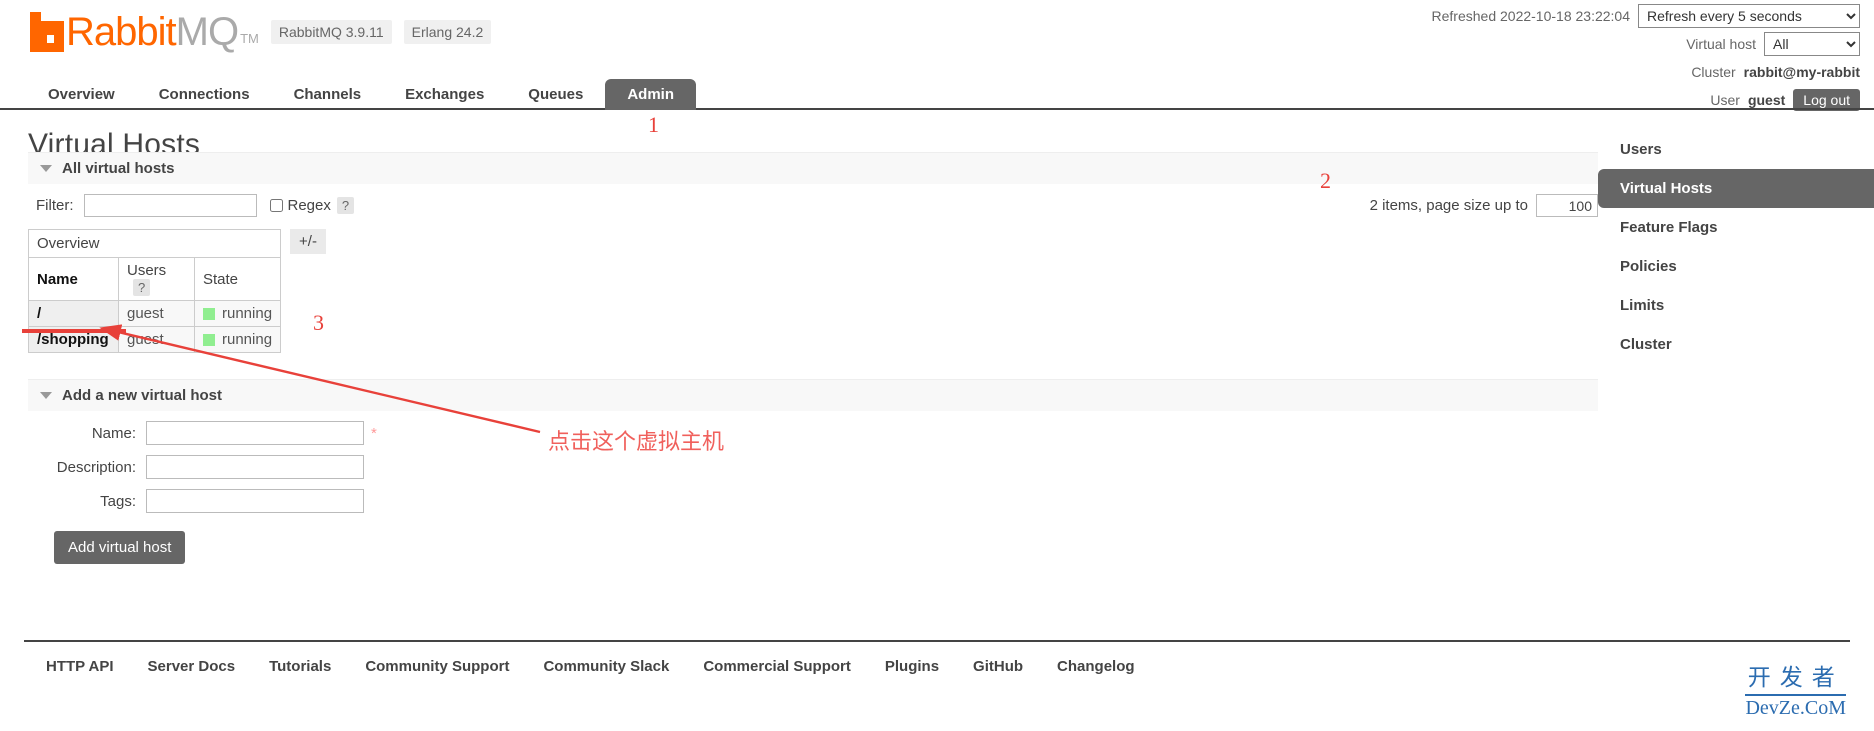 The height and width of the screenshot is (731, 1874). I want to click on add-vhost-section-header: Add a new virtual host, so click(813, 395).